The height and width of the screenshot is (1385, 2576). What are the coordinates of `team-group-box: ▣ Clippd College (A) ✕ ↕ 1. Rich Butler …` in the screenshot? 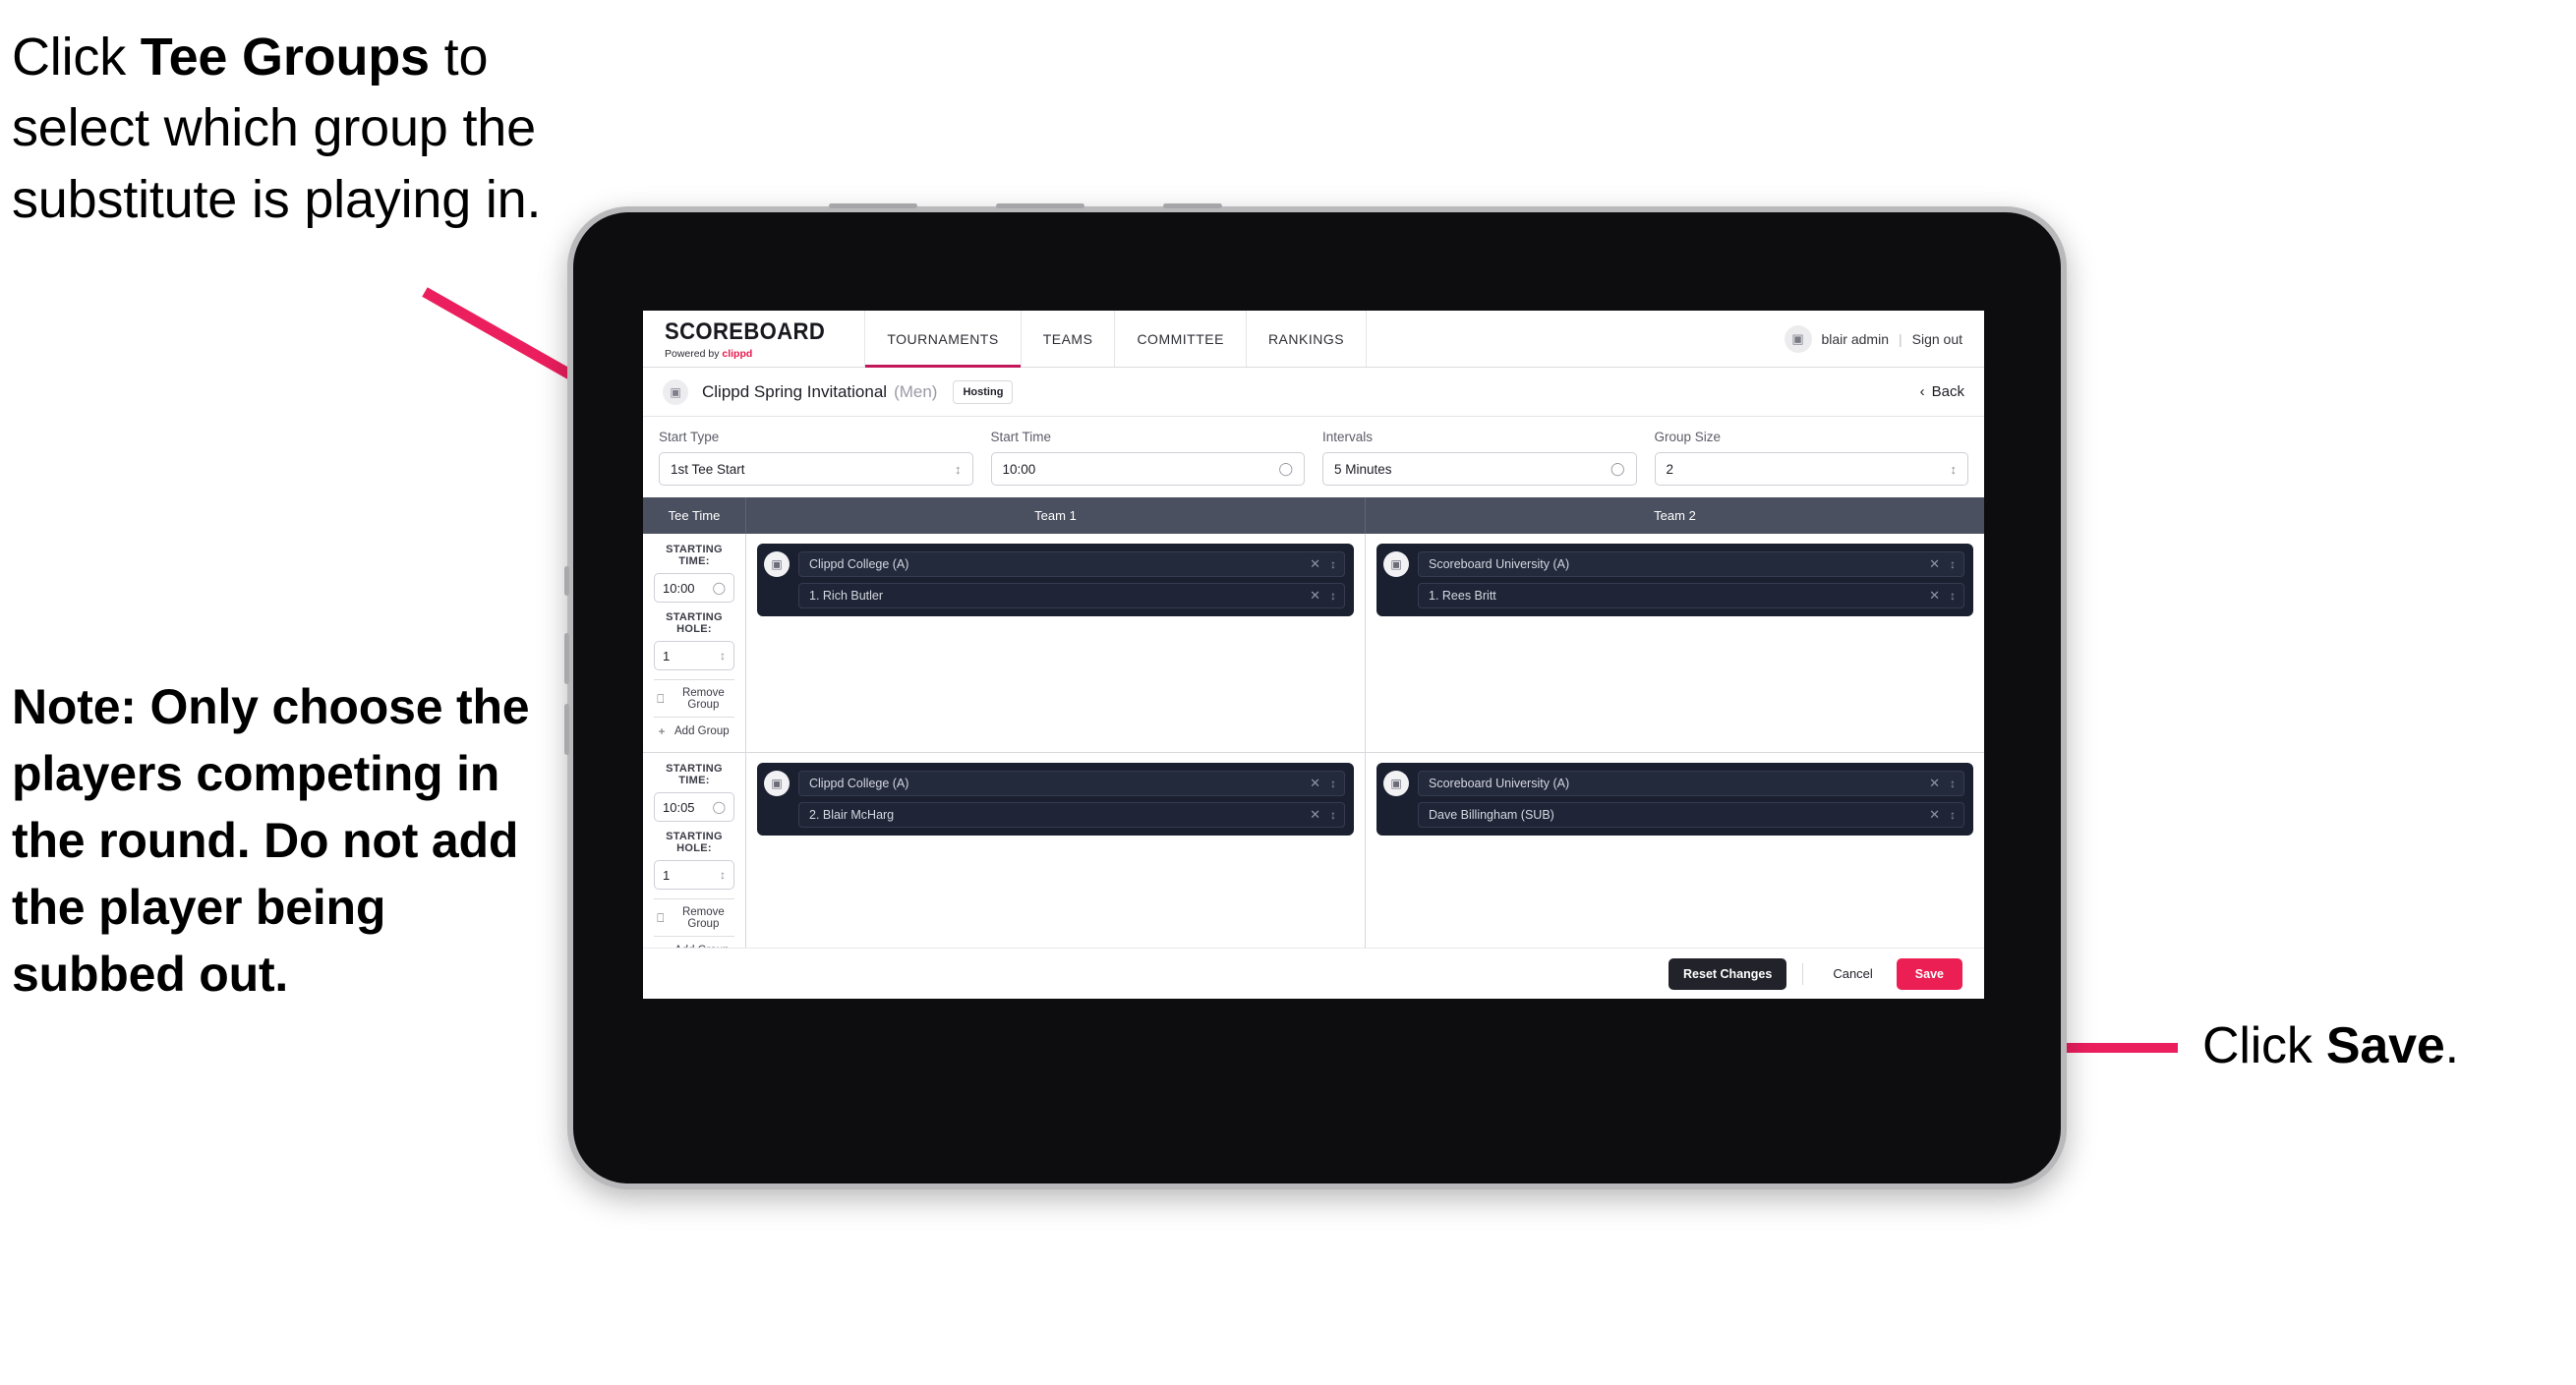 It's located at (1055, 580).